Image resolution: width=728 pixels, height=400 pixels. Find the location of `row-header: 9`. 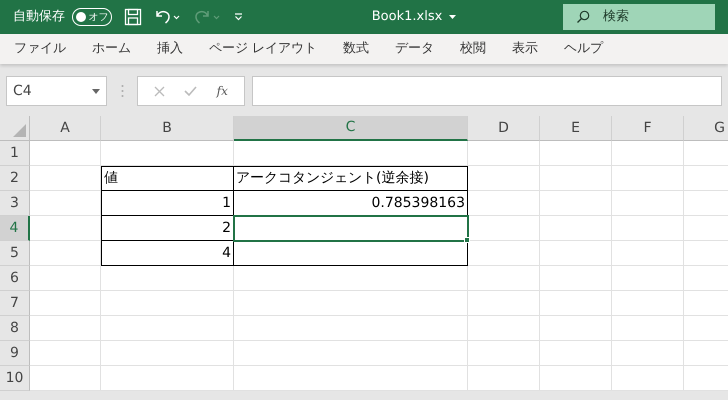

row-header: 9 is located at coordinates (15, 353).